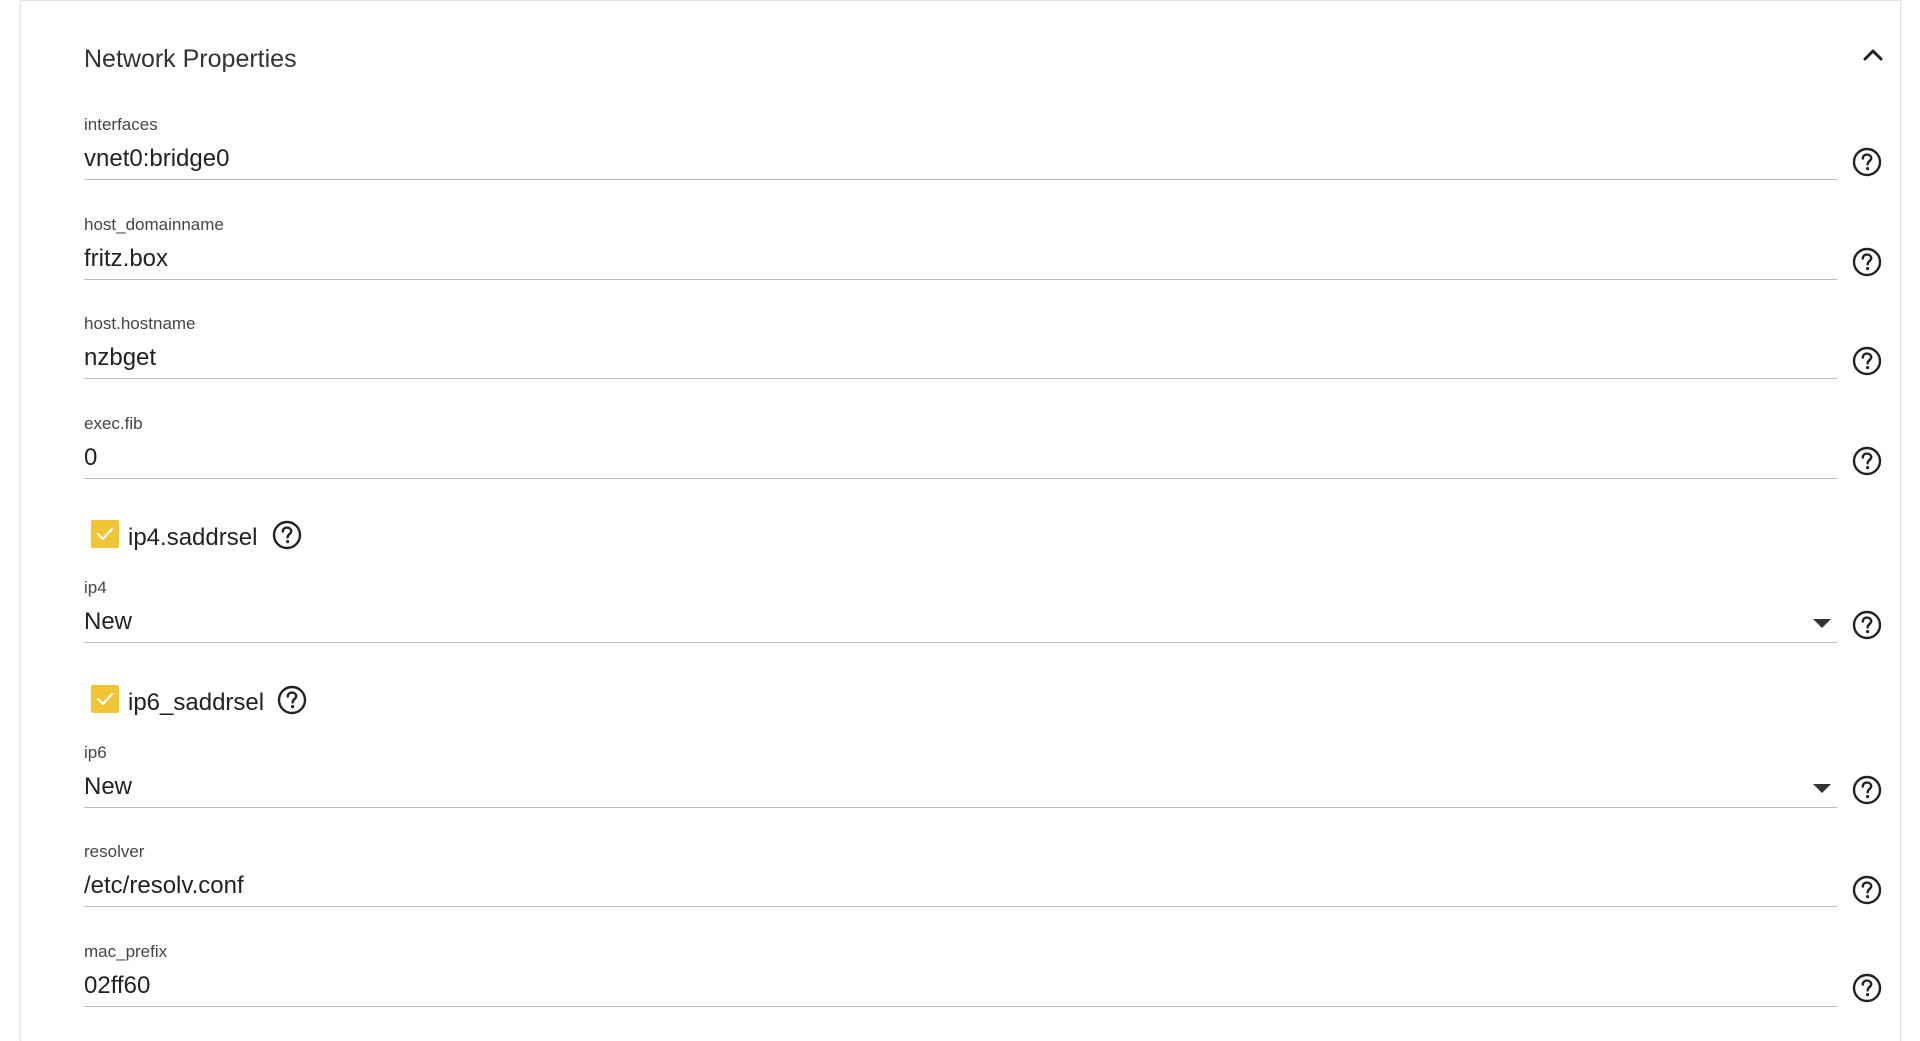  What do you see at coordinates (960, 787) in the screenshot?
I see `ip6-select: New` at bounding box center [960, 787].